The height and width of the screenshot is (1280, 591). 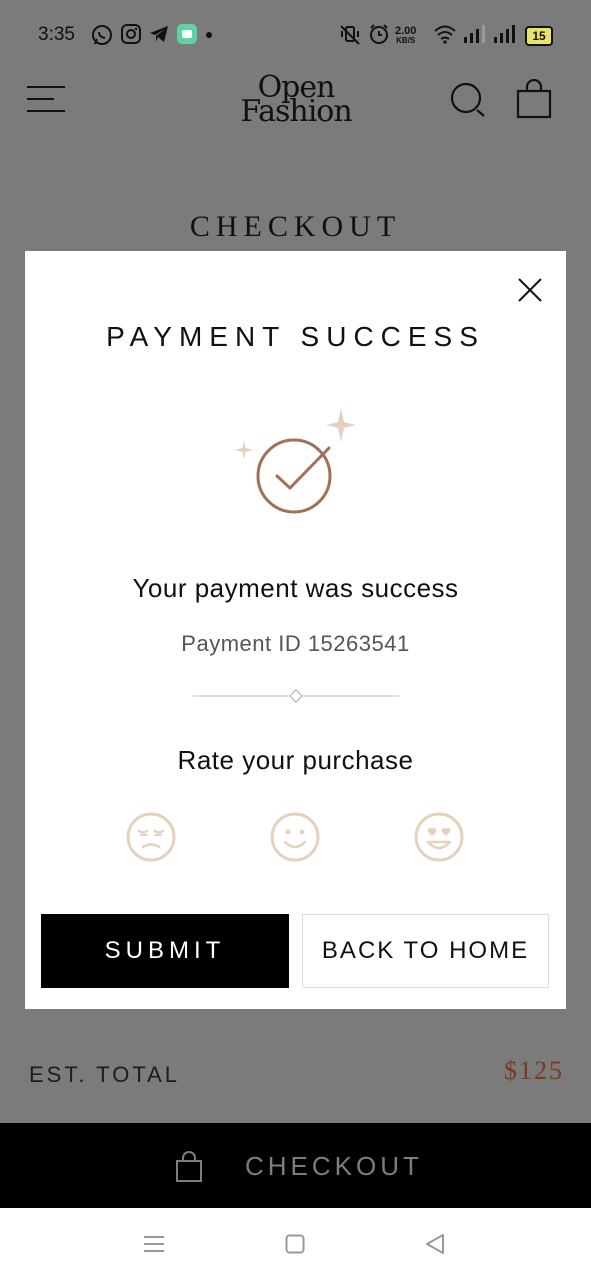 What do you see at coordinates (406, 35) in the screenshot?
I see `network-speed: 2.00 KB/S` at bounding box center [406, 35].